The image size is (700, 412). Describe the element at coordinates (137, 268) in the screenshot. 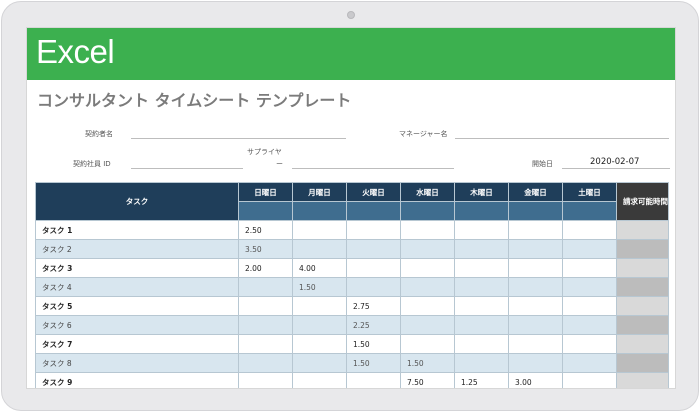

I see `task-cell: タスク 3` at that location.